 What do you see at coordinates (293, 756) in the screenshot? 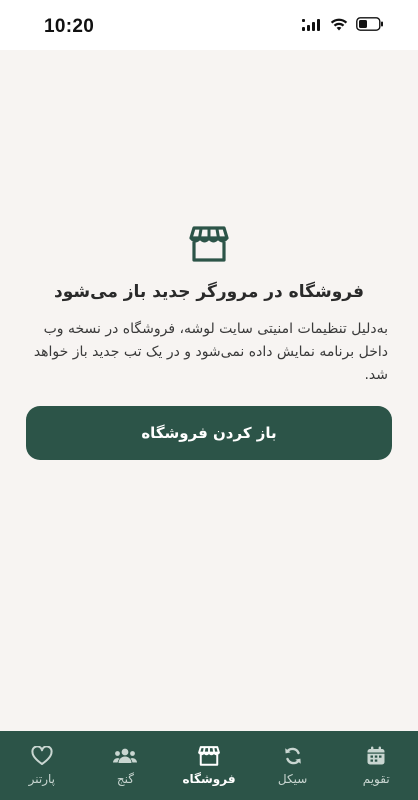
I see `cycle-icon` at bounding box center [293, 756].